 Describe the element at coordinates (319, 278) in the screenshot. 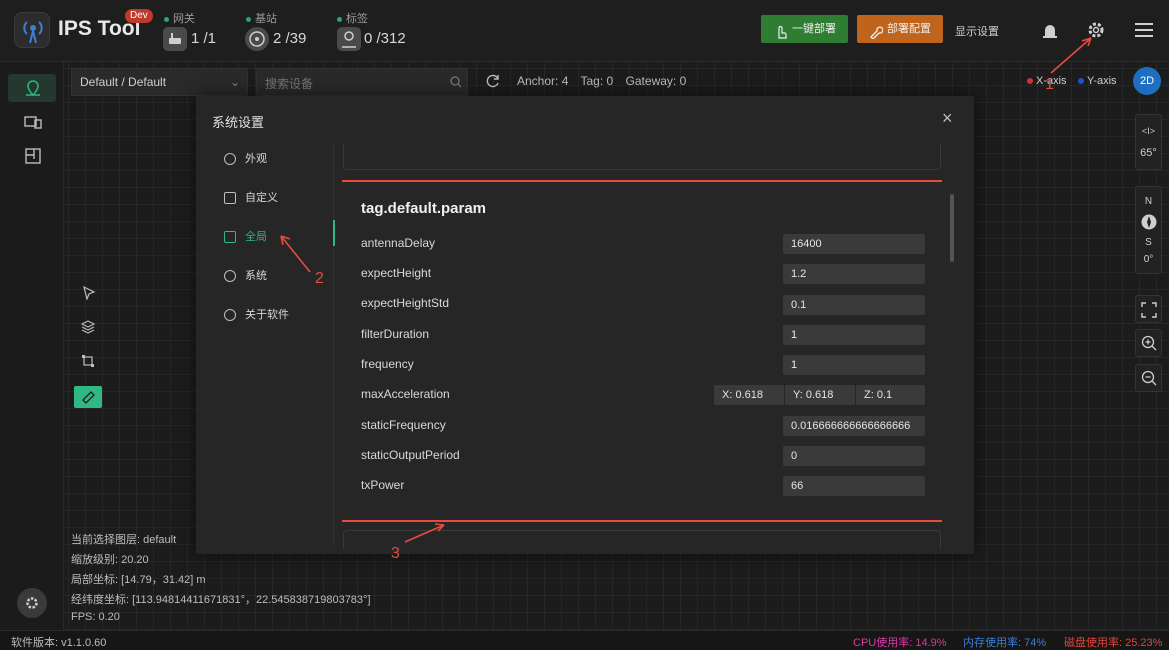

I see `annotation-number-2: 2` at that location.